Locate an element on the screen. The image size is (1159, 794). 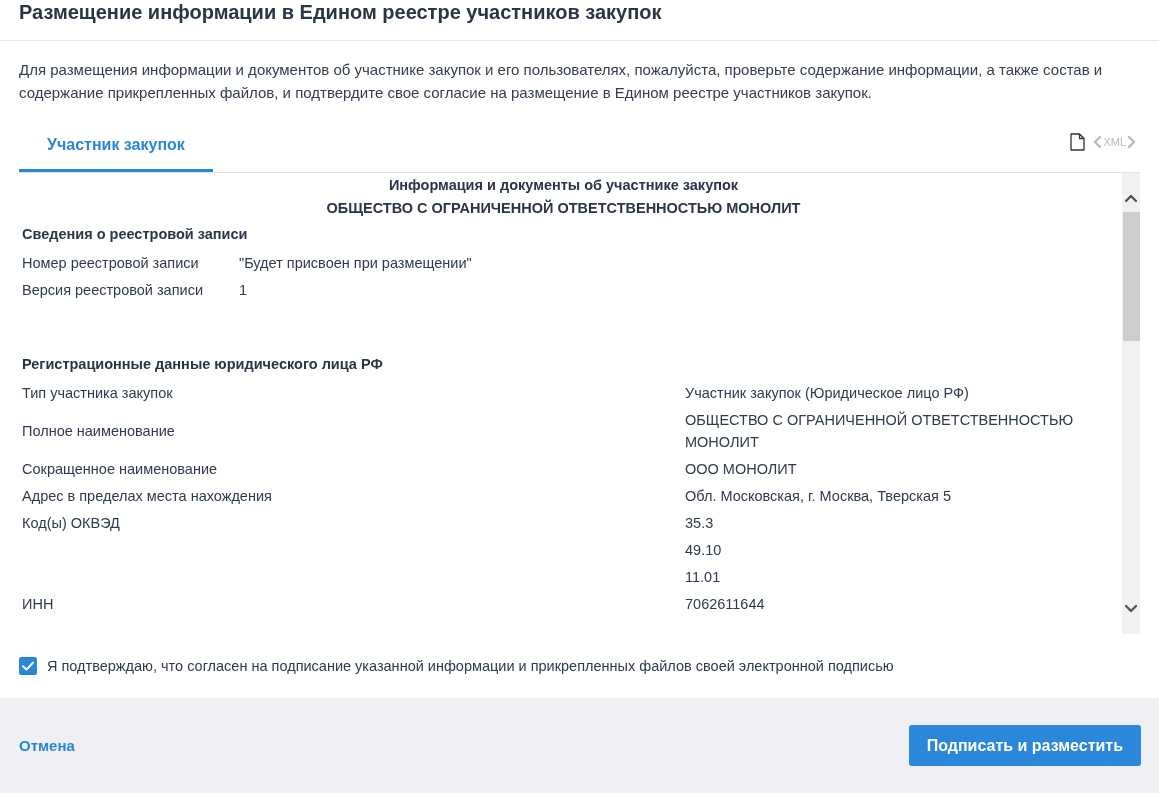
field-label: Полное наименование is located at coordinates (99, 431).